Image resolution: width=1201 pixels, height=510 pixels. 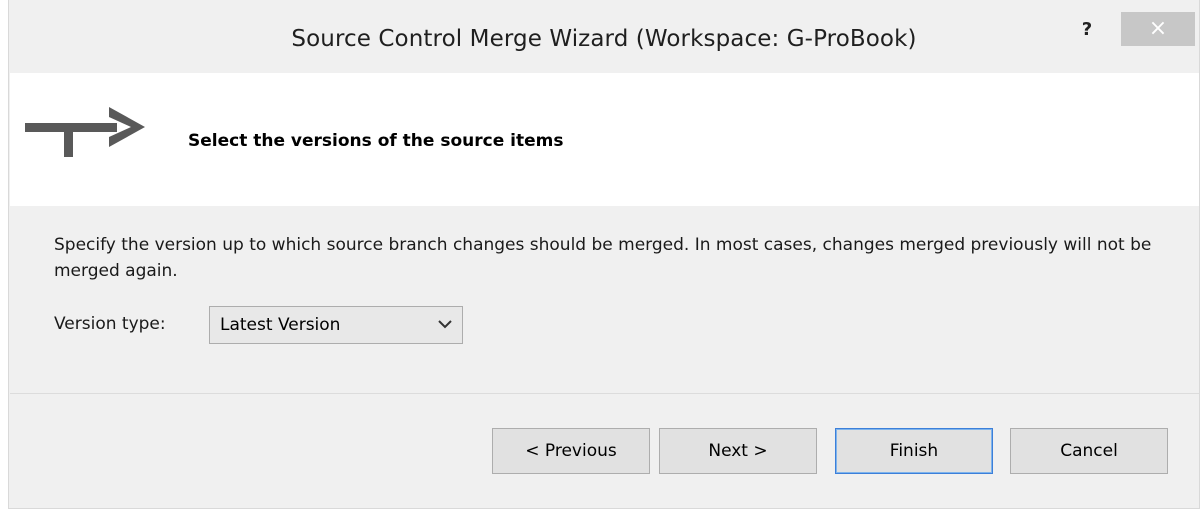 I want to click on version-type-dropdown: Latest Version, so click(x=336, y=325).